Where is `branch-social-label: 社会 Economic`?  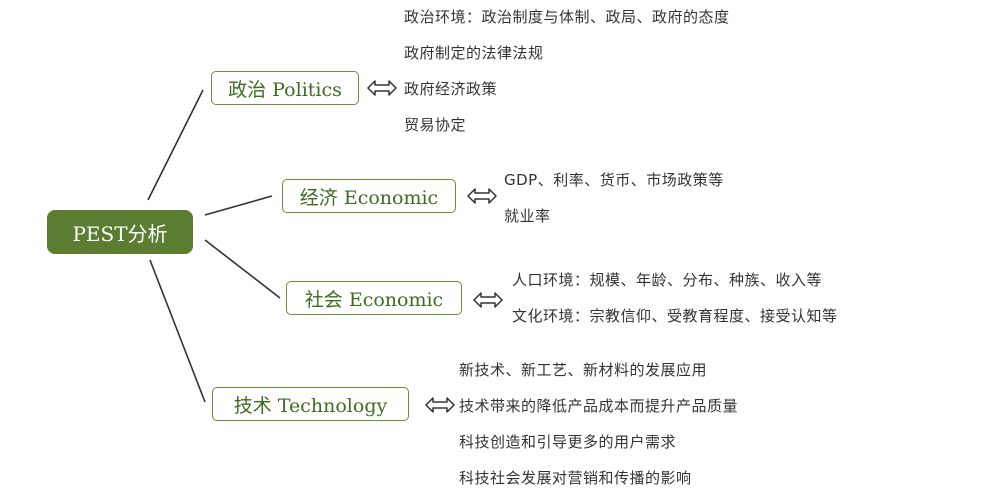
branch-social-label: 社会 Economic is located at coordinates (374, 299).